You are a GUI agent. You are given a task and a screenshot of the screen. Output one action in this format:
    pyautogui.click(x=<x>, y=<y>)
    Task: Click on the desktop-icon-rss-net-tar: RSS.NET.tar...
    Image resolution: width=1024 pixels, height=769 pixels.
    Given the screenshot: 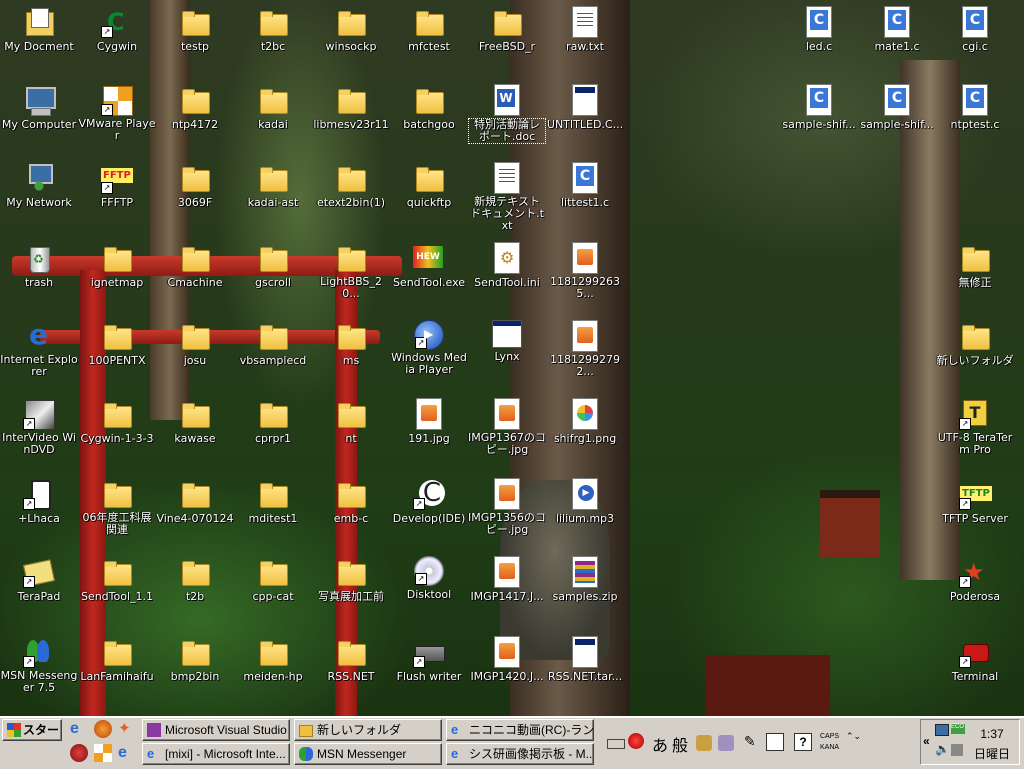 What is the action you would take?
    pyautogui.click(x=585, y=668)
    